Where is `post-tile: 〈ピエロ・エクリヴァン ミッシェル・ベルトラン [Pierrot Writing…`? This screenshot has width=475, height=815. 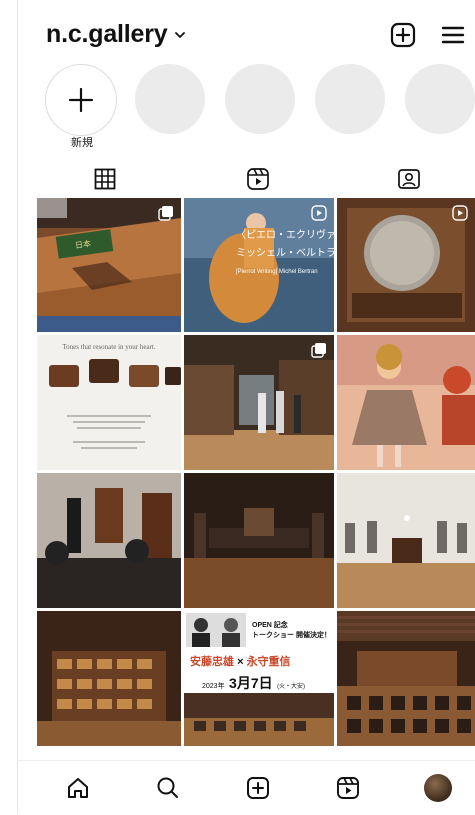 post-tile: 〈ピエロ・エクリヴァン ミッシェル・ベルトラン [Pierrot Writing… is located at coordinates (259, 265).